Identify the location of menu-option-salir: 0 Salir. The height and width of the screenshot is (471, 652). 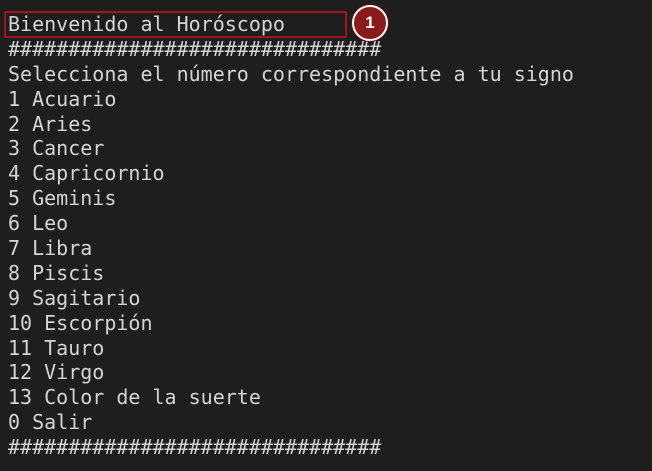
(50, 422).